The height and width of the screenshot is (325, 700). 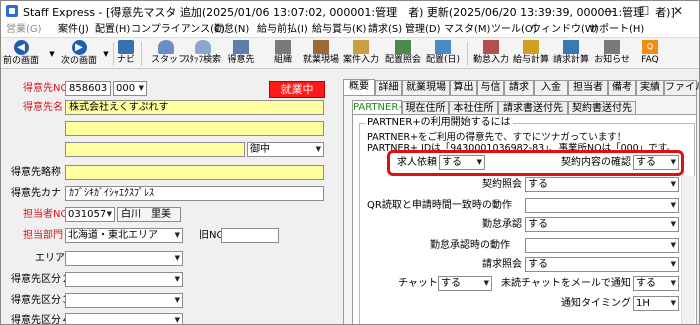 What do you see at coordinates (602, 264) in the screenshot?
I see `billing-inquiry-select: する ▼` at bounding box center [602, 264].